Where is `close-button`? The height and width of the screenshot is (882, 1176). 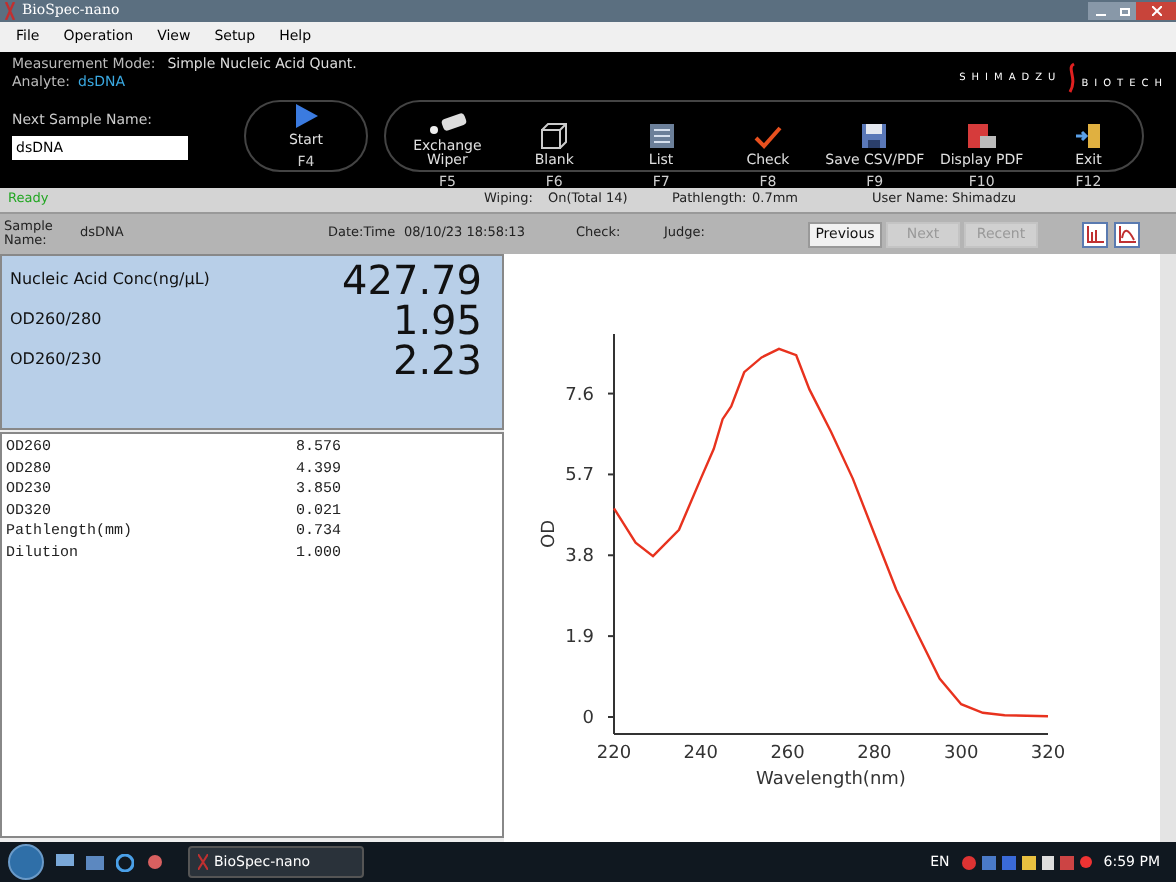 close-button is located at coordinates (1156, 11).